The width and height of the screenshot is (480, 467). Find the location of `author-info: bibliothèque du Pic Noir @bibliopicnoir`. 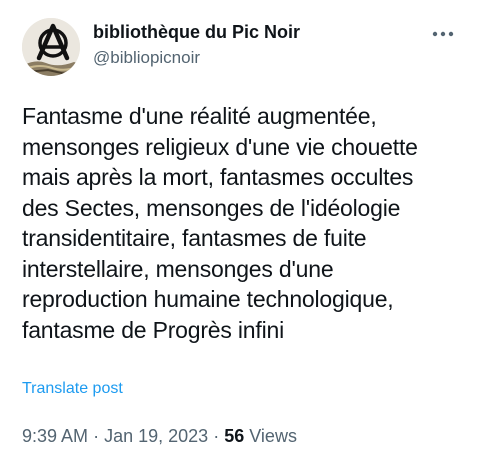

author-info: bibliothèque du Pic Noir @bibliopicnoir is located at coordinates (196, 44).